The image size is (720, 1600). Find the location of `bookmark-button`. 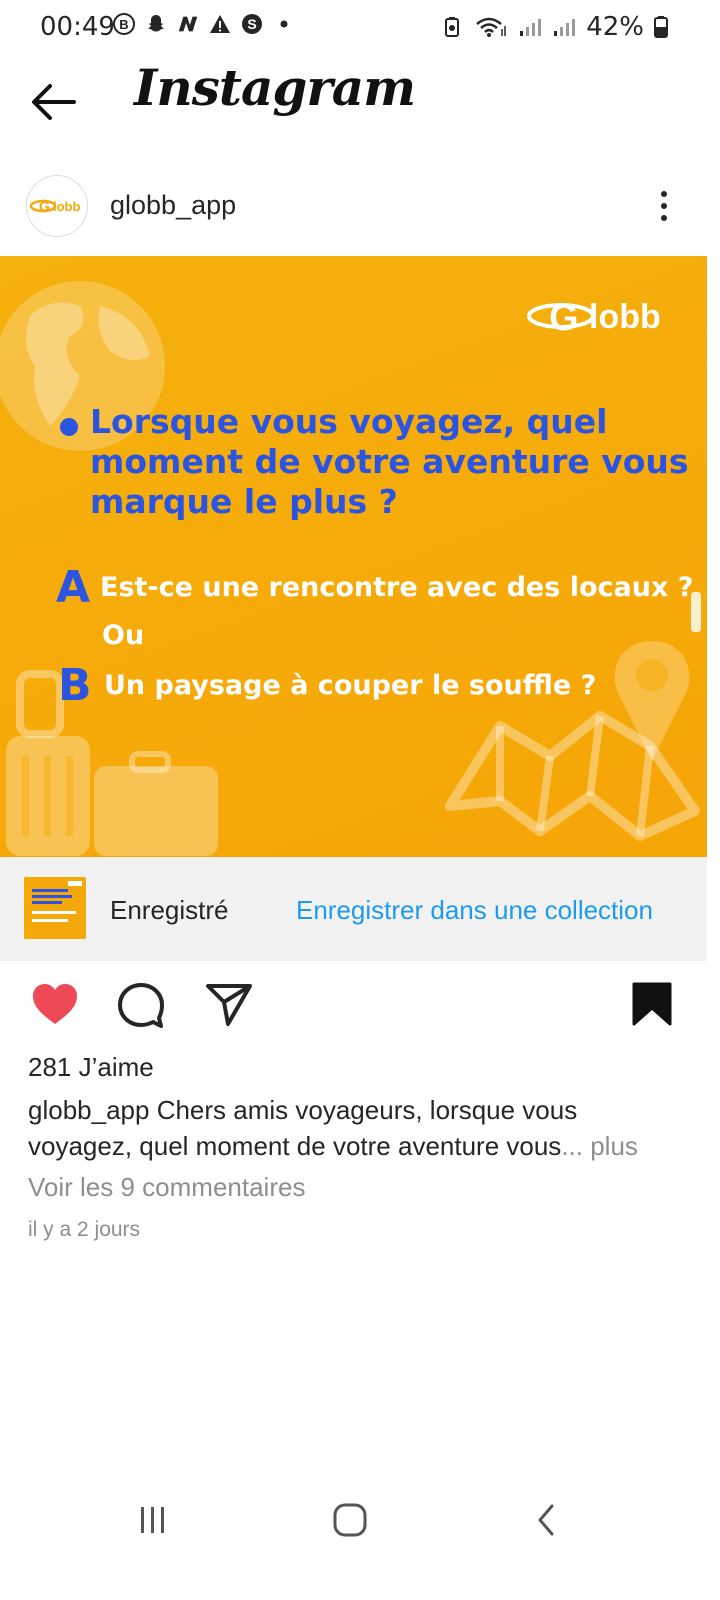

bookmark-button is located at coordinates (653, 1005).